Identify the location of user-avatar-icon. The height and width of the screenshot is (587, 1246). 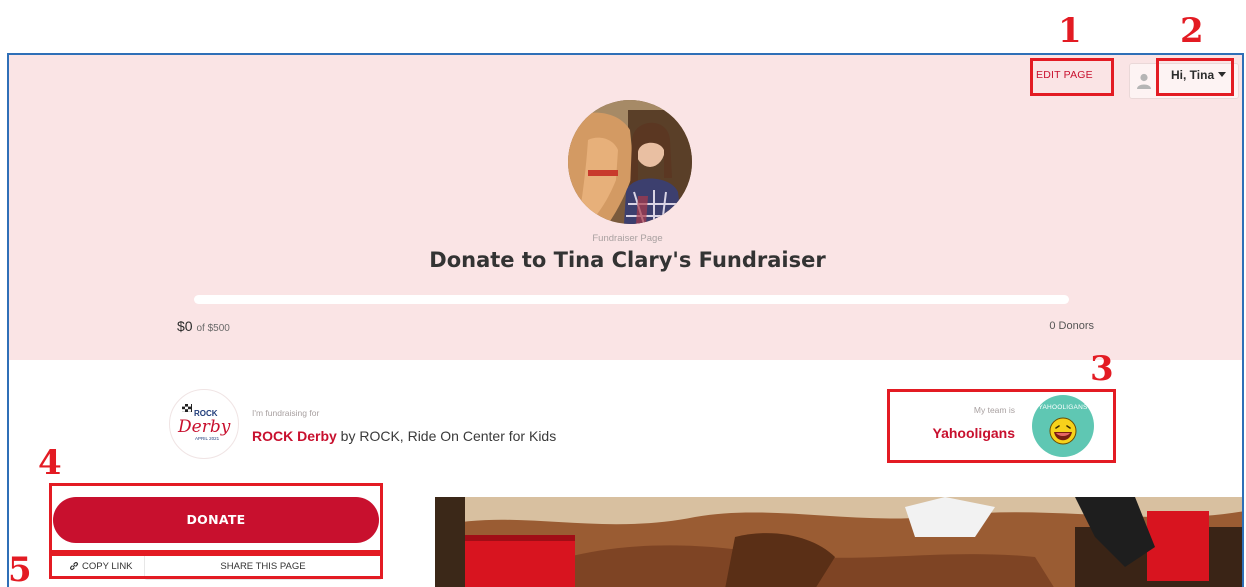
(1144, 81).